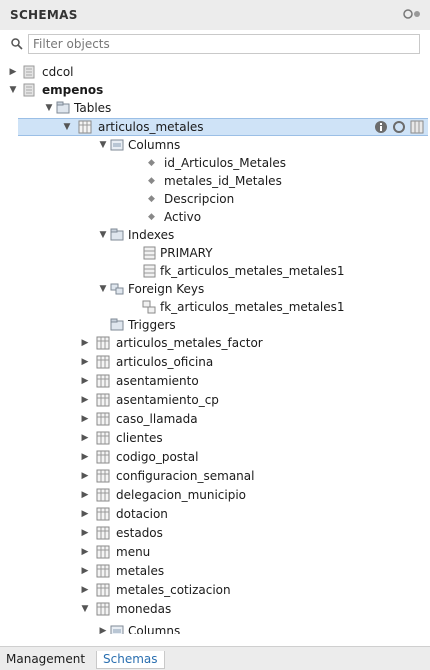  I want to click on tree-node-table: ▶ caso_llamada, so click(215, 419).